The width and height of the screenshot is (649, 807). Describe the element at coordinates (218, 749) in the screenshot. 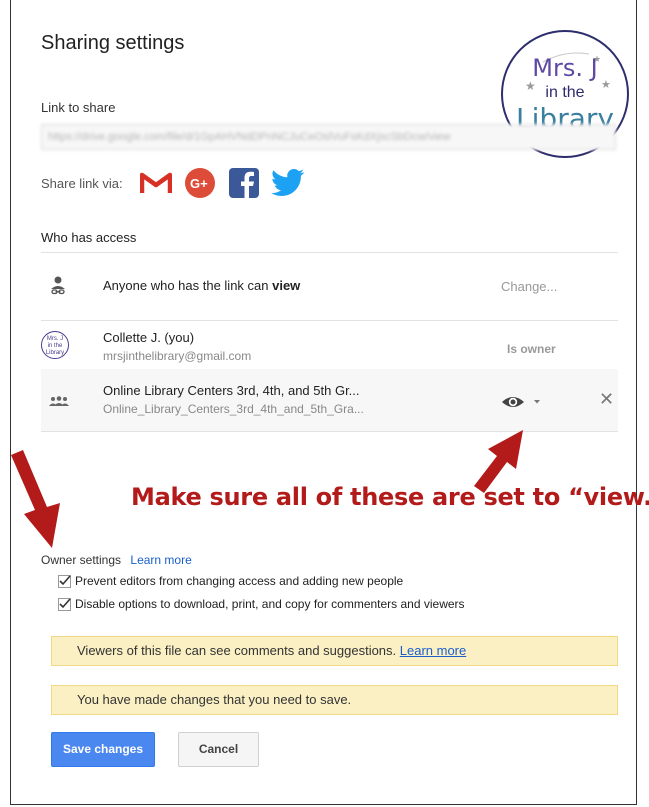

I see `cancel-button: Cancel` at that location.